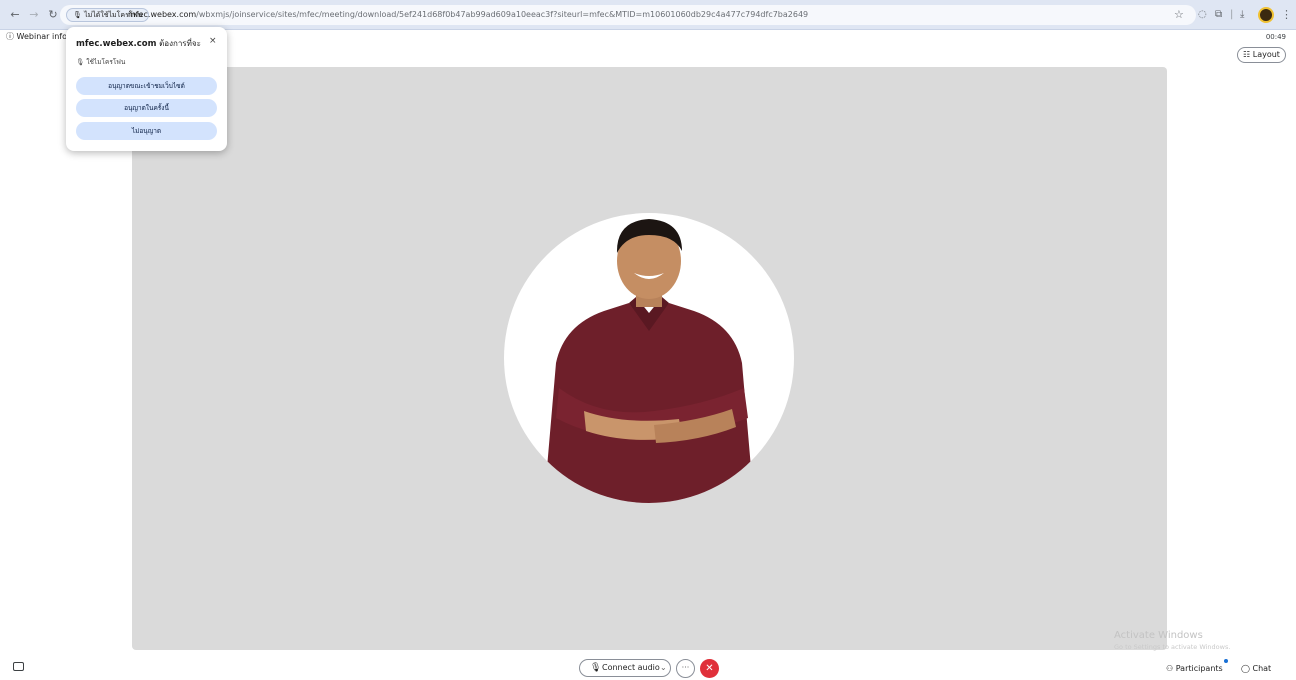  Describe the element at coordinates (34, 15) in the screenshot. I see `forward-icon: →` at that location.